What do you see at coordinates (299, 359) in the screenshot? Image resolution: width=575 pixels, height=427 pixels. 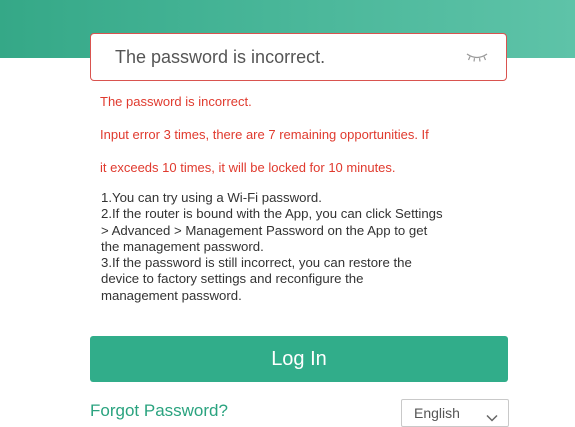 I see `login-button: Log In` at bounding box center [299, 359].